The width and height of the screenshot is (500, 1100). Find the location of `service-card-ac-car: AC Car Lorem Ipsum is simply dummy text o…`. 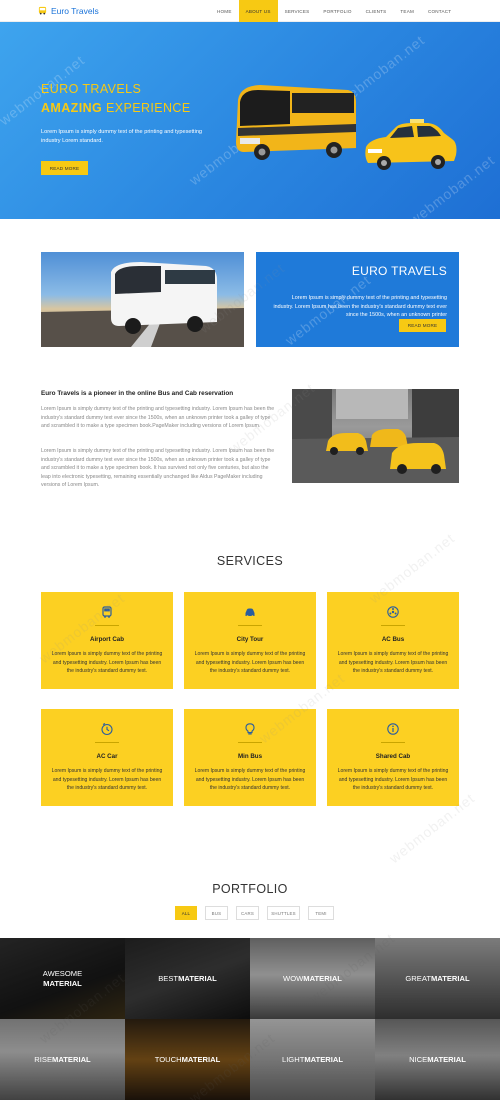

service-card-ac-car: AC Car Lorem Ipsum is simply dummy text o… is located at coordinates (107, 757).